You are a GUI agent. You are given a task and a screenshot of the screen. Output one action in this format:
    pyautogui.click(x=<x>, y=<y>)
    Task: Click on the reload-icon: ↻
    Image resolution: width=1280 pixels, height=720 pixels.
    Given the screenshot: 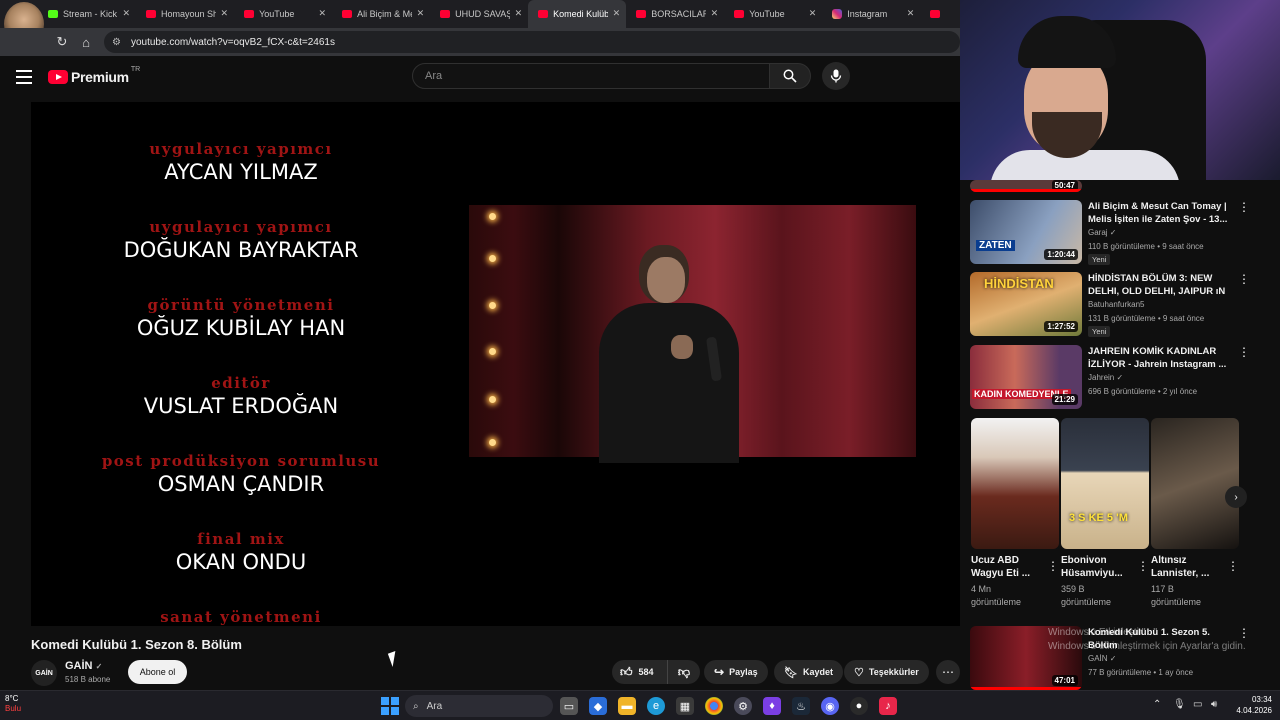 What is the action you would take?
    pyautogui.click(x=62, y=42)
    